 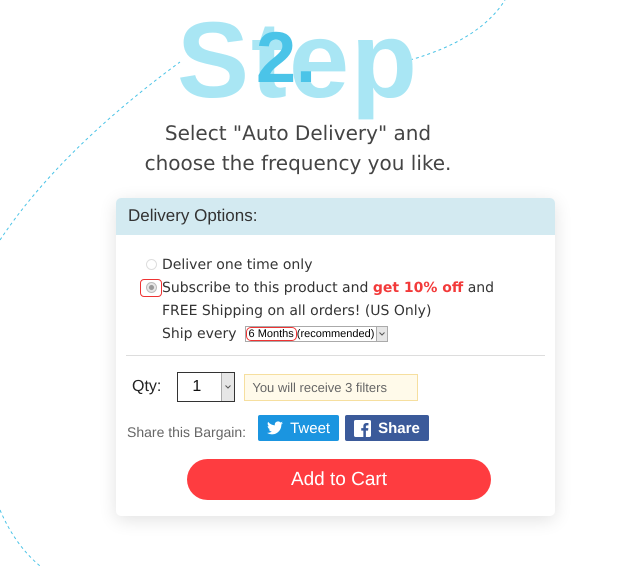 What do you see at coordinates (199, 334) in the screenshot?
I see `frequency-label: Ship every` at bounding box center [199, 334].